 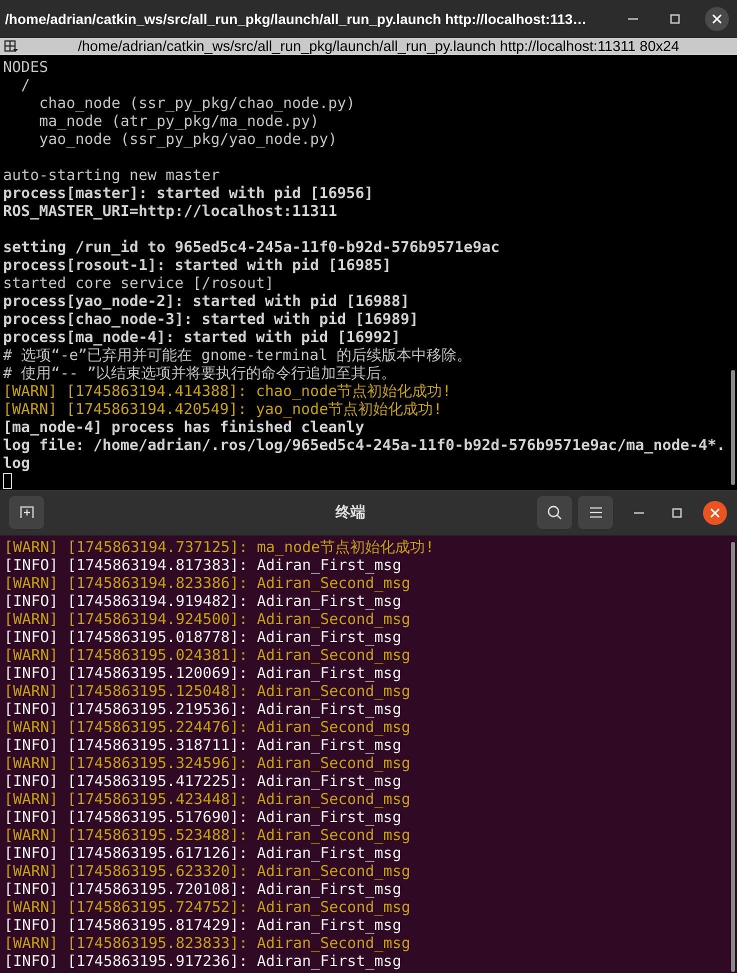 What do you see at coordinates (203, 781) in the screenshot?
I see `info-line: [INFO] [1745863195.417225]: Adiran_First_msg` at bounding box center [203, 781].